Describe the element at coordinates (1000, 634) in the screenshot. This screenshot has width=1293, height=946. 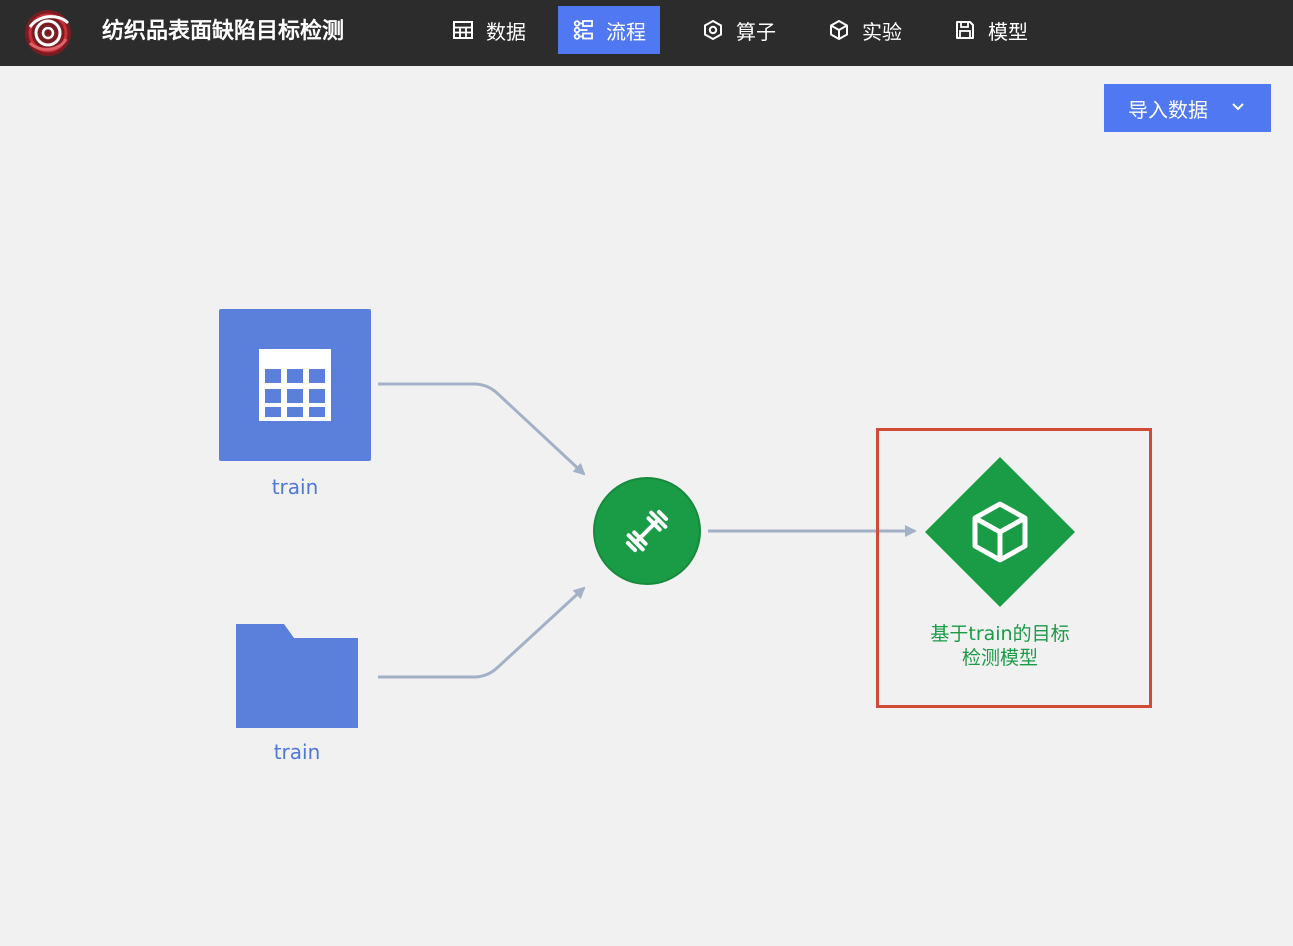
I see `model-label-line: 基于train的目标` at that location.